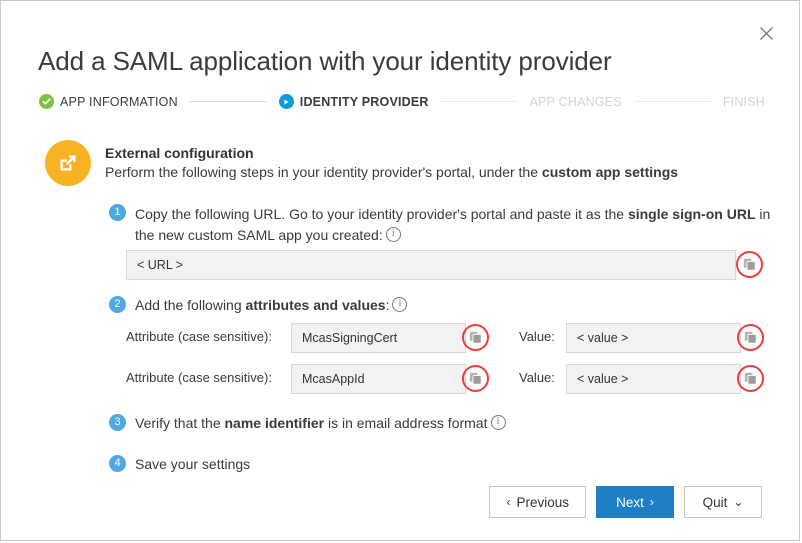 The image size is (802, 543). Describe the element at coordinates (715, 502) in the screenshot. I see `quit-button-label: Quit` at that location.